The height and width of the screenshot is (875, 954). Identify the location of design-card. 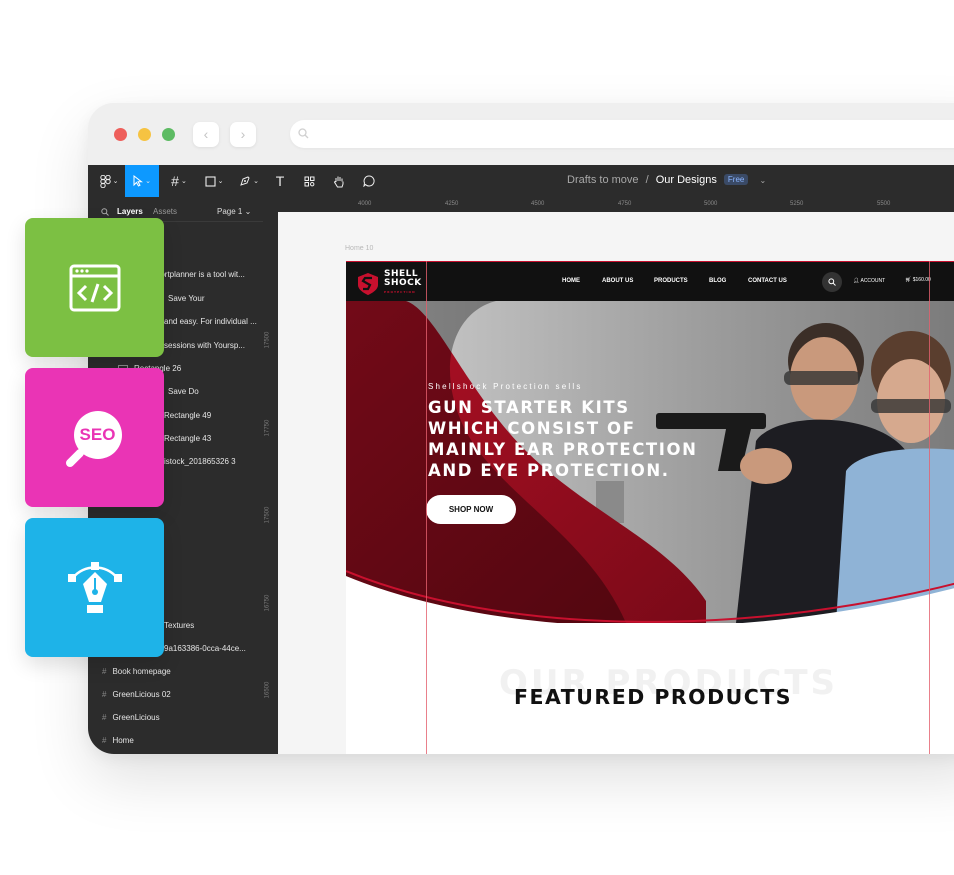
(94, 587).